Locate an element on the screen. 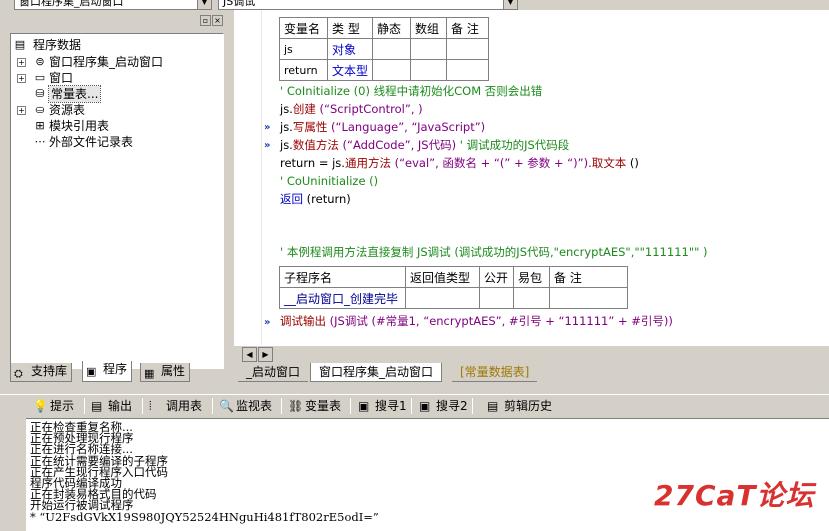  watermark-logo: 27CaT论坛 is located at coordinates (734, 495).